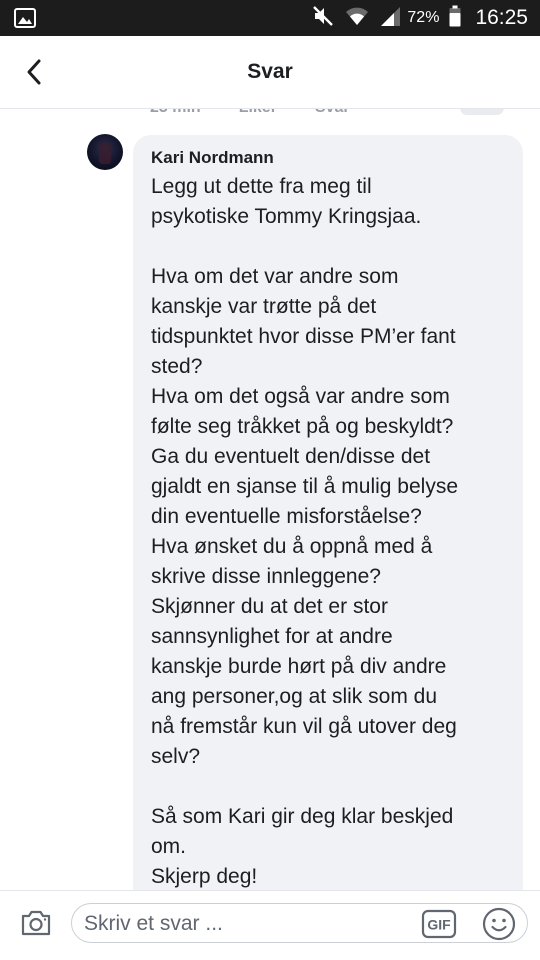 The height and width of the screenshot is (960, 540). What do you see at coordinates (482, 112) in the screenshot?
I see `previous-reaction-pill` at bounding box center [482, 112].